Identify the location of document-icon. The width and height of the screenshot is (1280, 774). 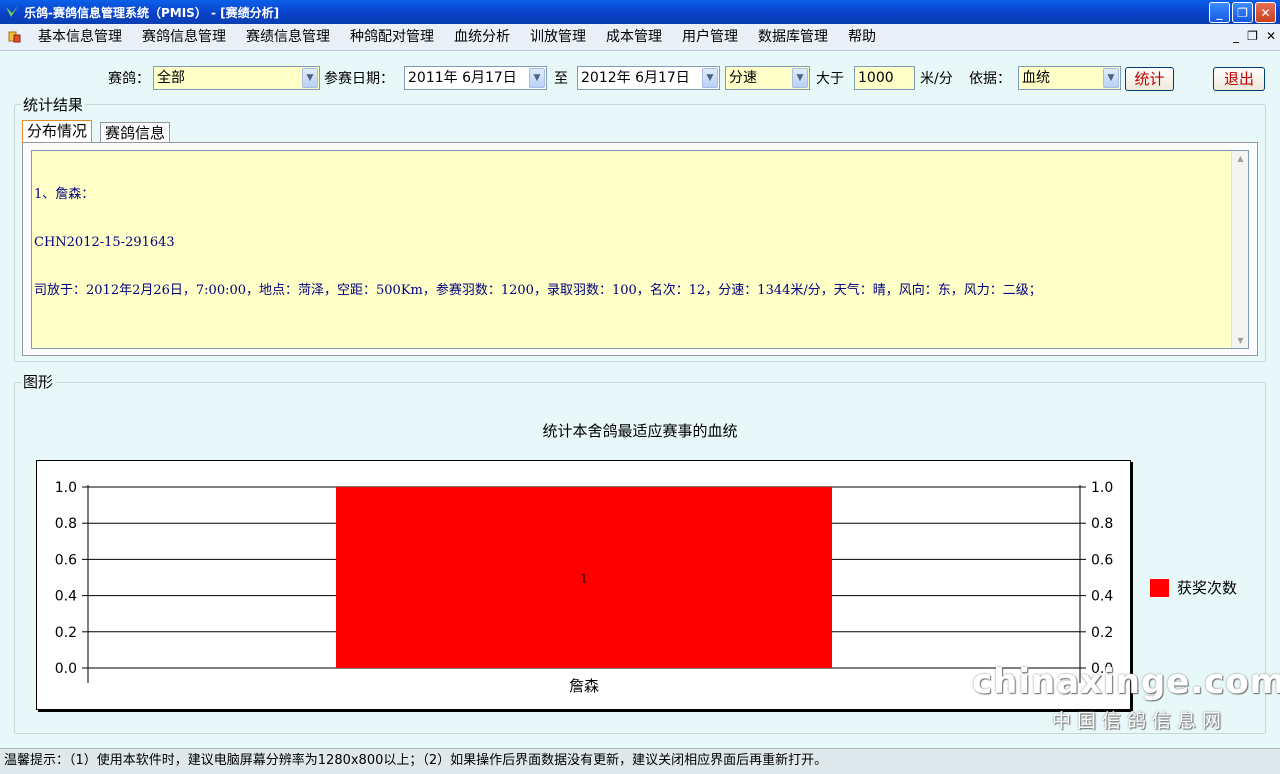
(14, 37).